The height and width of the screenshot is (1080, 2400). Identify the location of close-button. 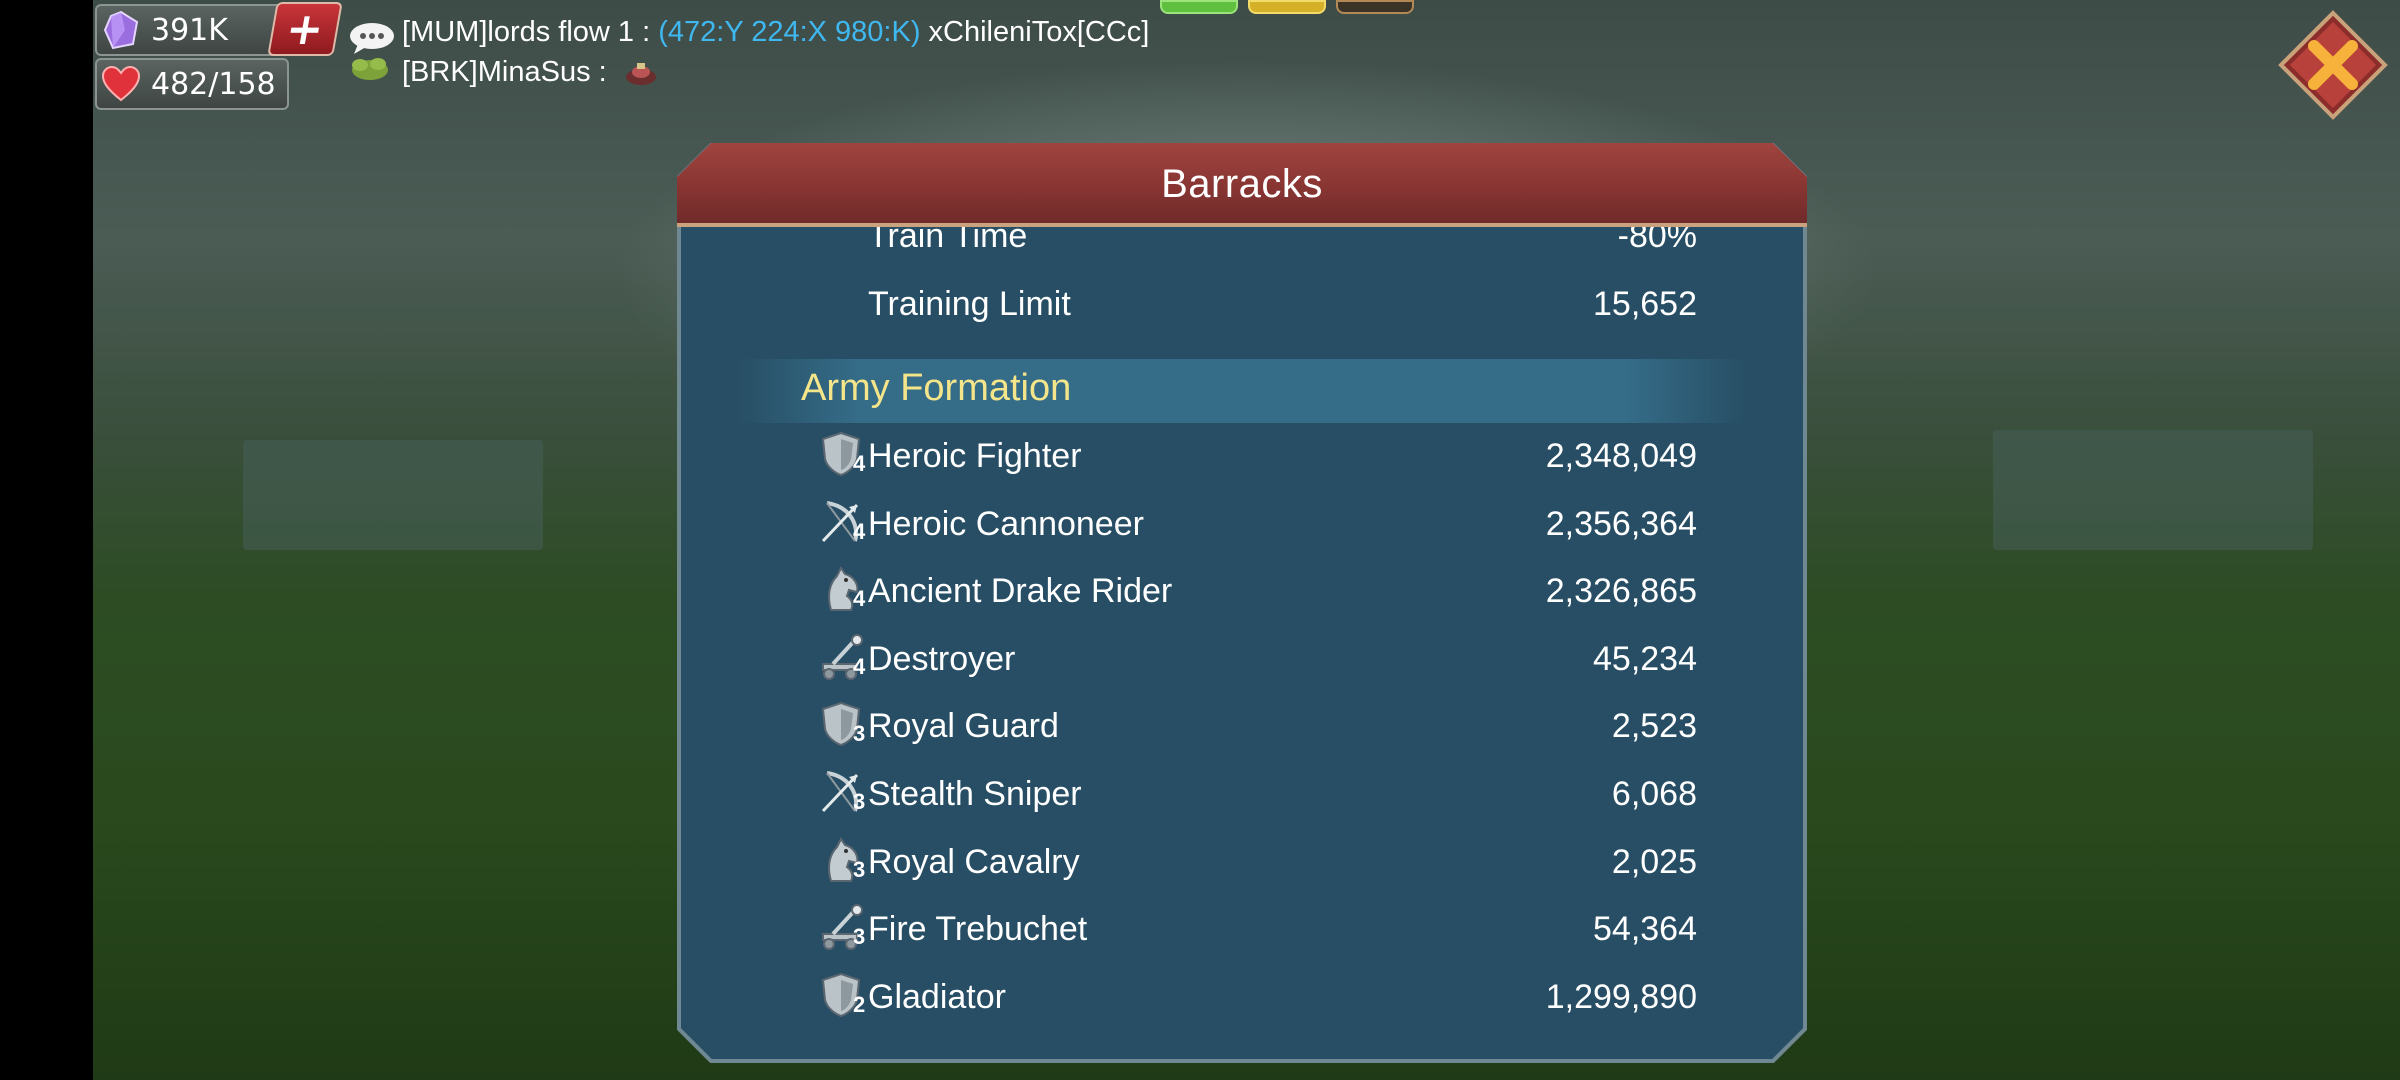
(2333, 65).